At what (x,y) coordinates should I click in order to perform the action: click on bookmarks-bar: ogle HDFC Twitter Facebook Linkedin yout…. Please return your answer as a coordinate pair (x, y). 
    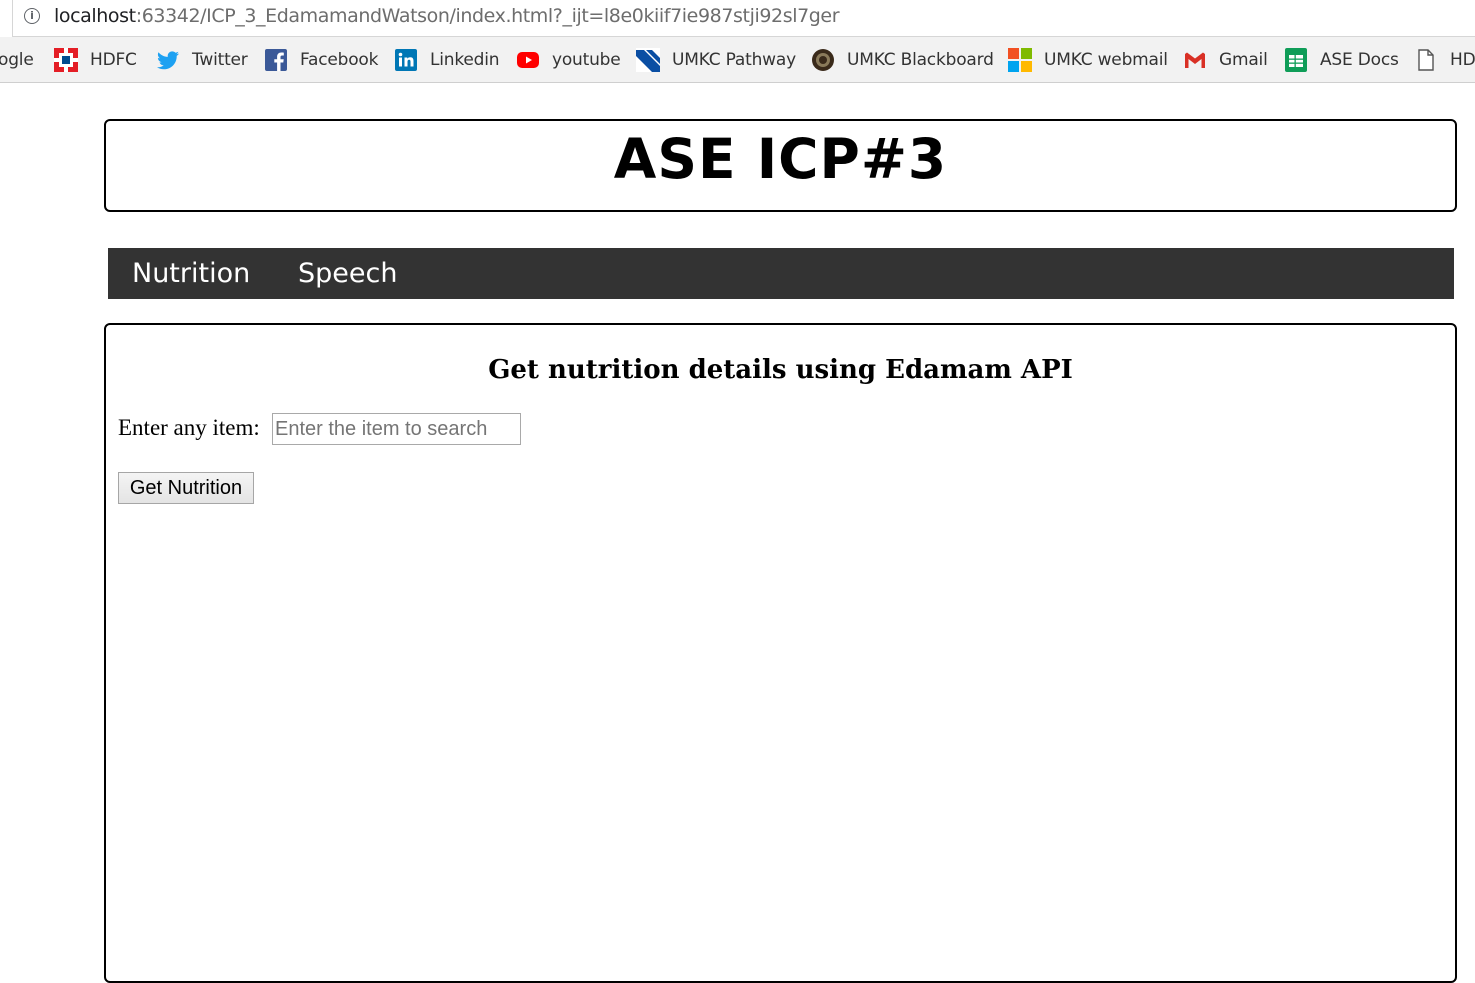
    Looking at the image, I should click on (737, 60).